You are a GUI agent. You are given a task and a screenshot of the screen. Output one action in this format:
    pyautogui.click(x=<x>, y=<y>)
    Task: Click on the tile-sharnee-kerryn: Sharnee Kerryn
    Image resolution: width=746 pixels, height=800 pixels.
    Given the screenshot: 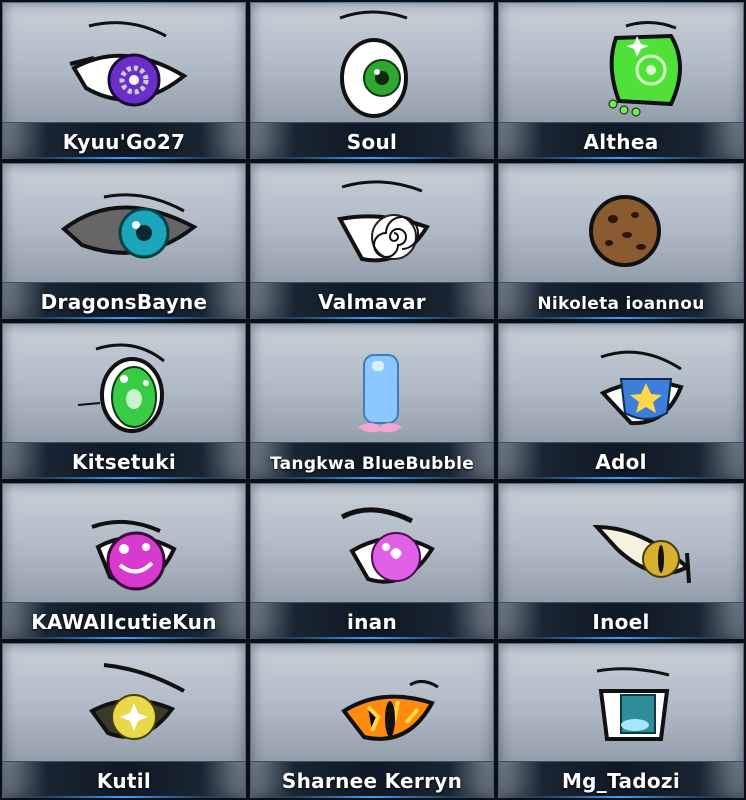 What is the action you would take?
    pyautogui.click(x=372, y=720)
    